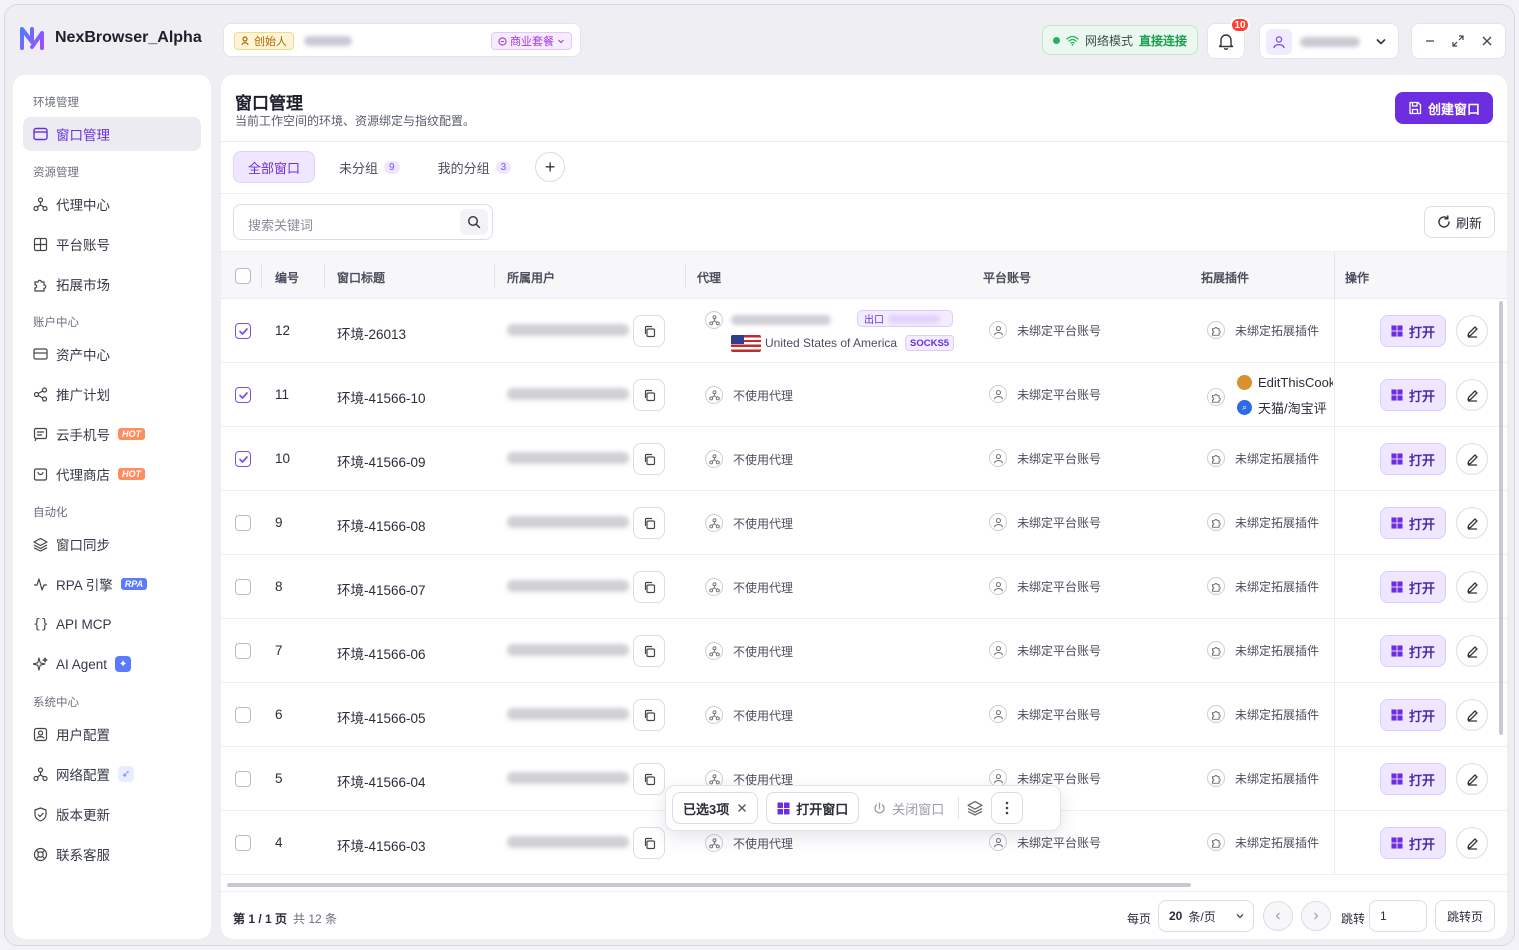  Describe the element at coordinates (112, 734) in the screenshot. I see `sidebar-item-user-config: 用户配置` at that location.